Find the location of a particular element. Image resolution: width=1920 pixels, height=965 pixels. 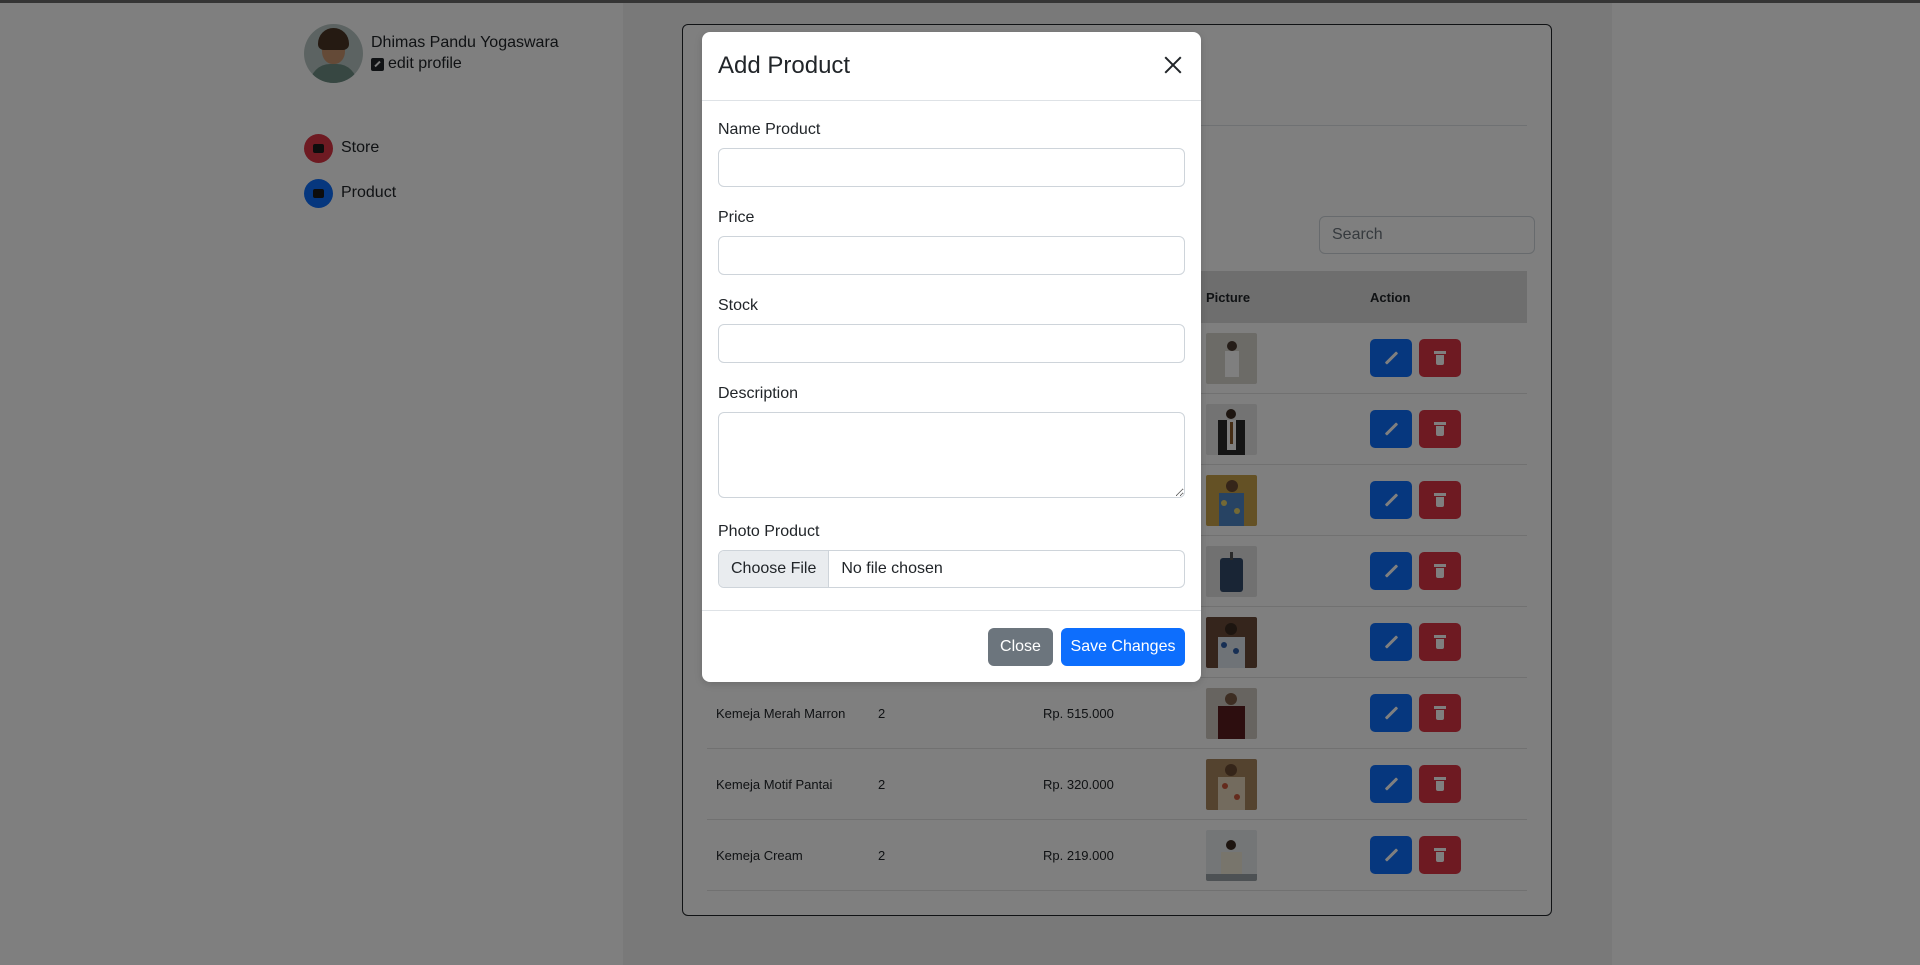

modal-header: Add Product is located at coordinates (951, 66).